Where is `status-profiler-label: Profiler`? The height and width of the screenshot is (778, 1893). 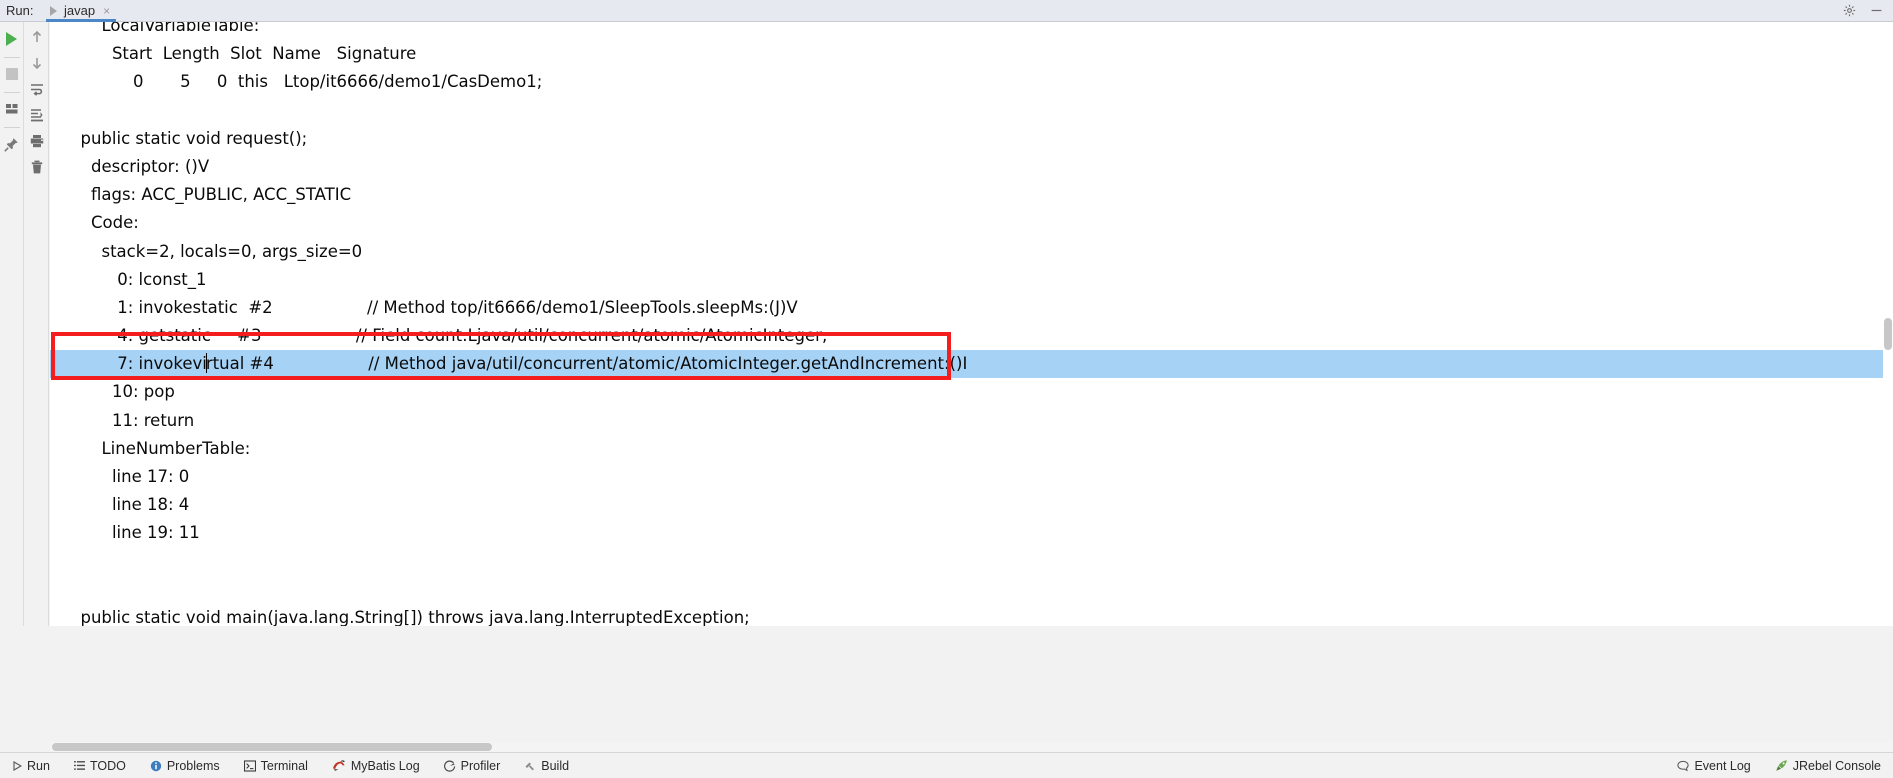 status-profiler-label: Profiler is located at coordinates (480, 765).